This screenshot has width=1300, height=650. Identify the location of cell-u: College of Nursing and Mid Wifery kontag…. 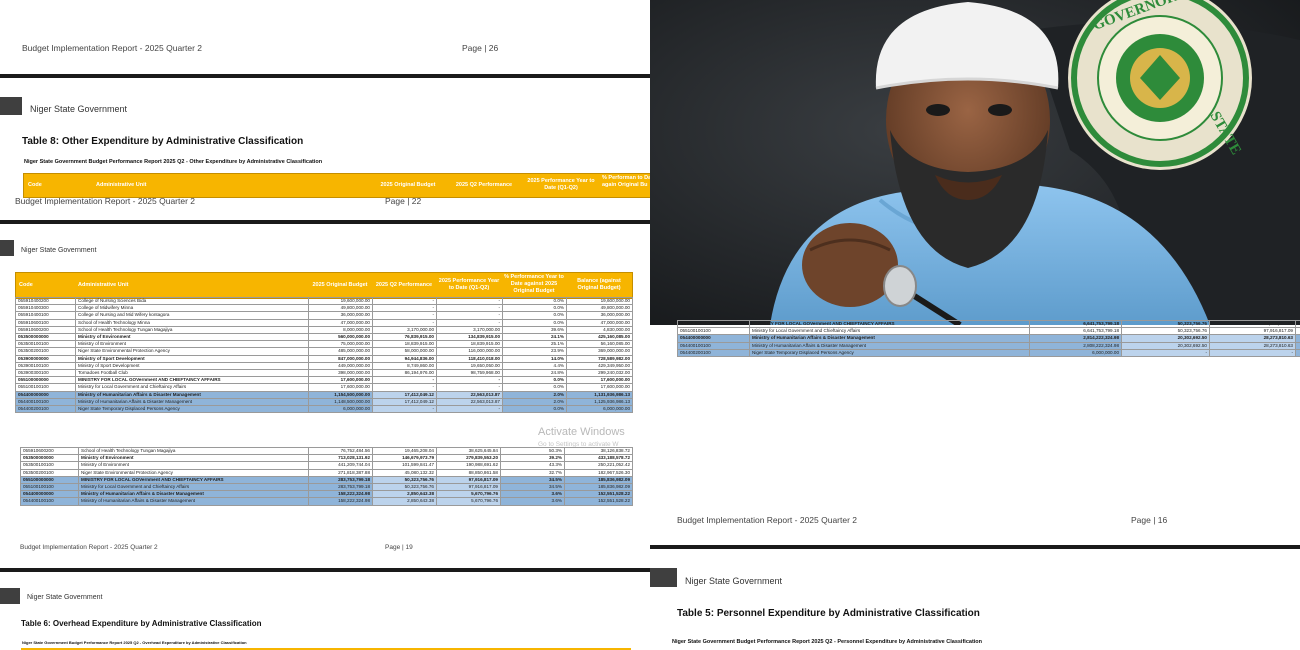
(192, 315).